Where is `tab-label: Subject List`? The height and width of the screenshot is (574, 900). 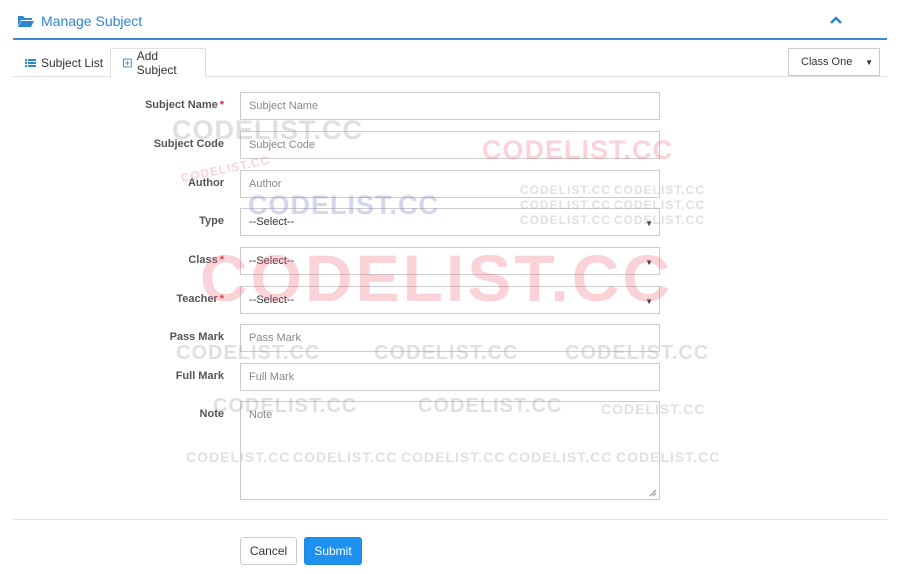
tab-label: Subject List is located at coordinates (72, 62).